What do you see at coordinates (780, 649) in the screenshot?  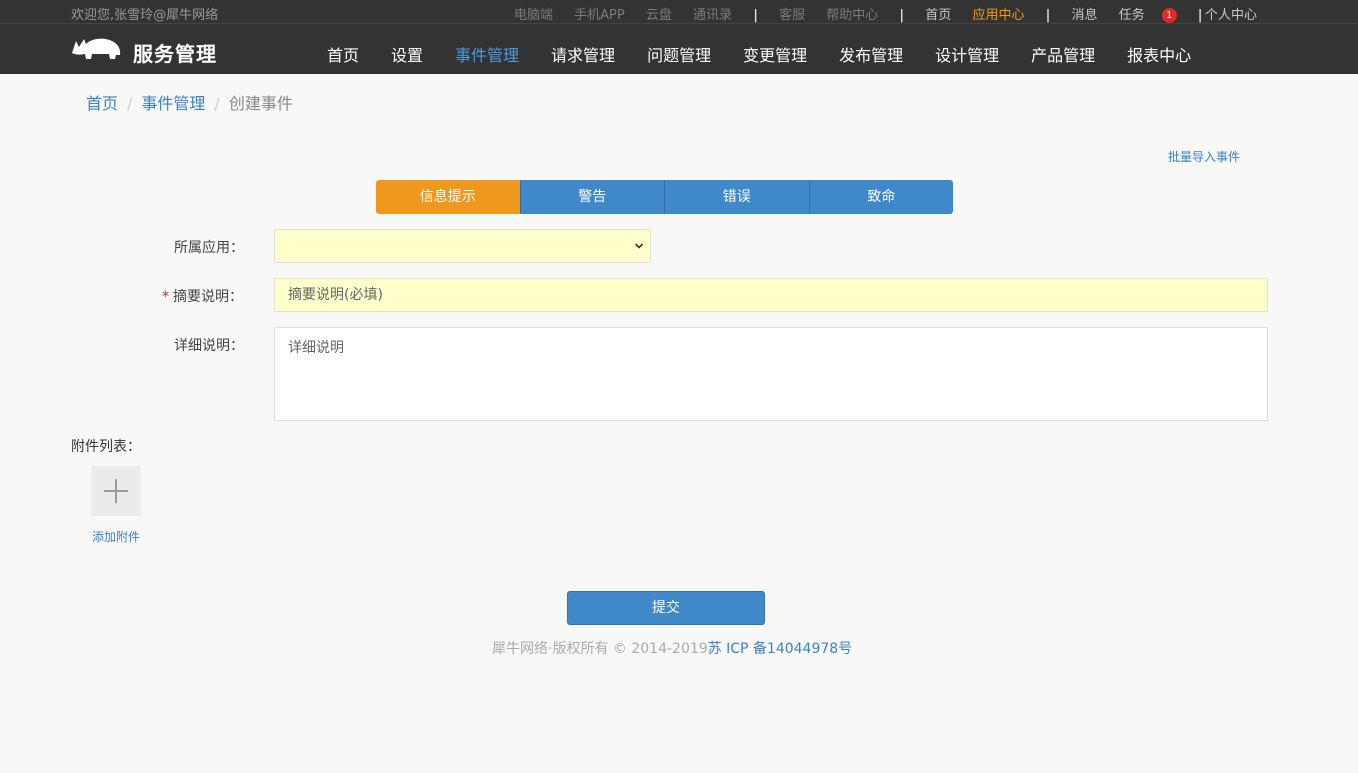 I see `footer-icp-link: 苏 ICP 备14044978号` at bounding box center [780, 649].